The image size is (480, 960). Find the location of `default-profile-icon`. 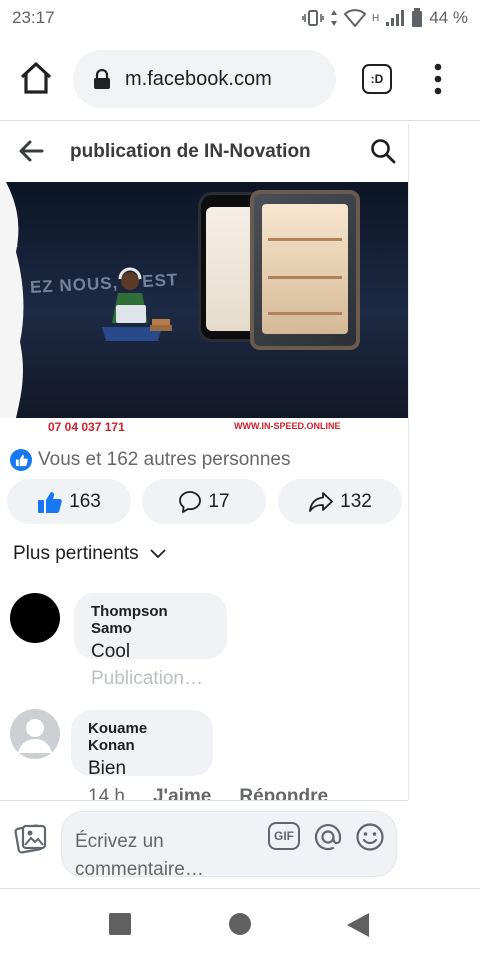

default-profile-icon is located at coordinates (35, 736).